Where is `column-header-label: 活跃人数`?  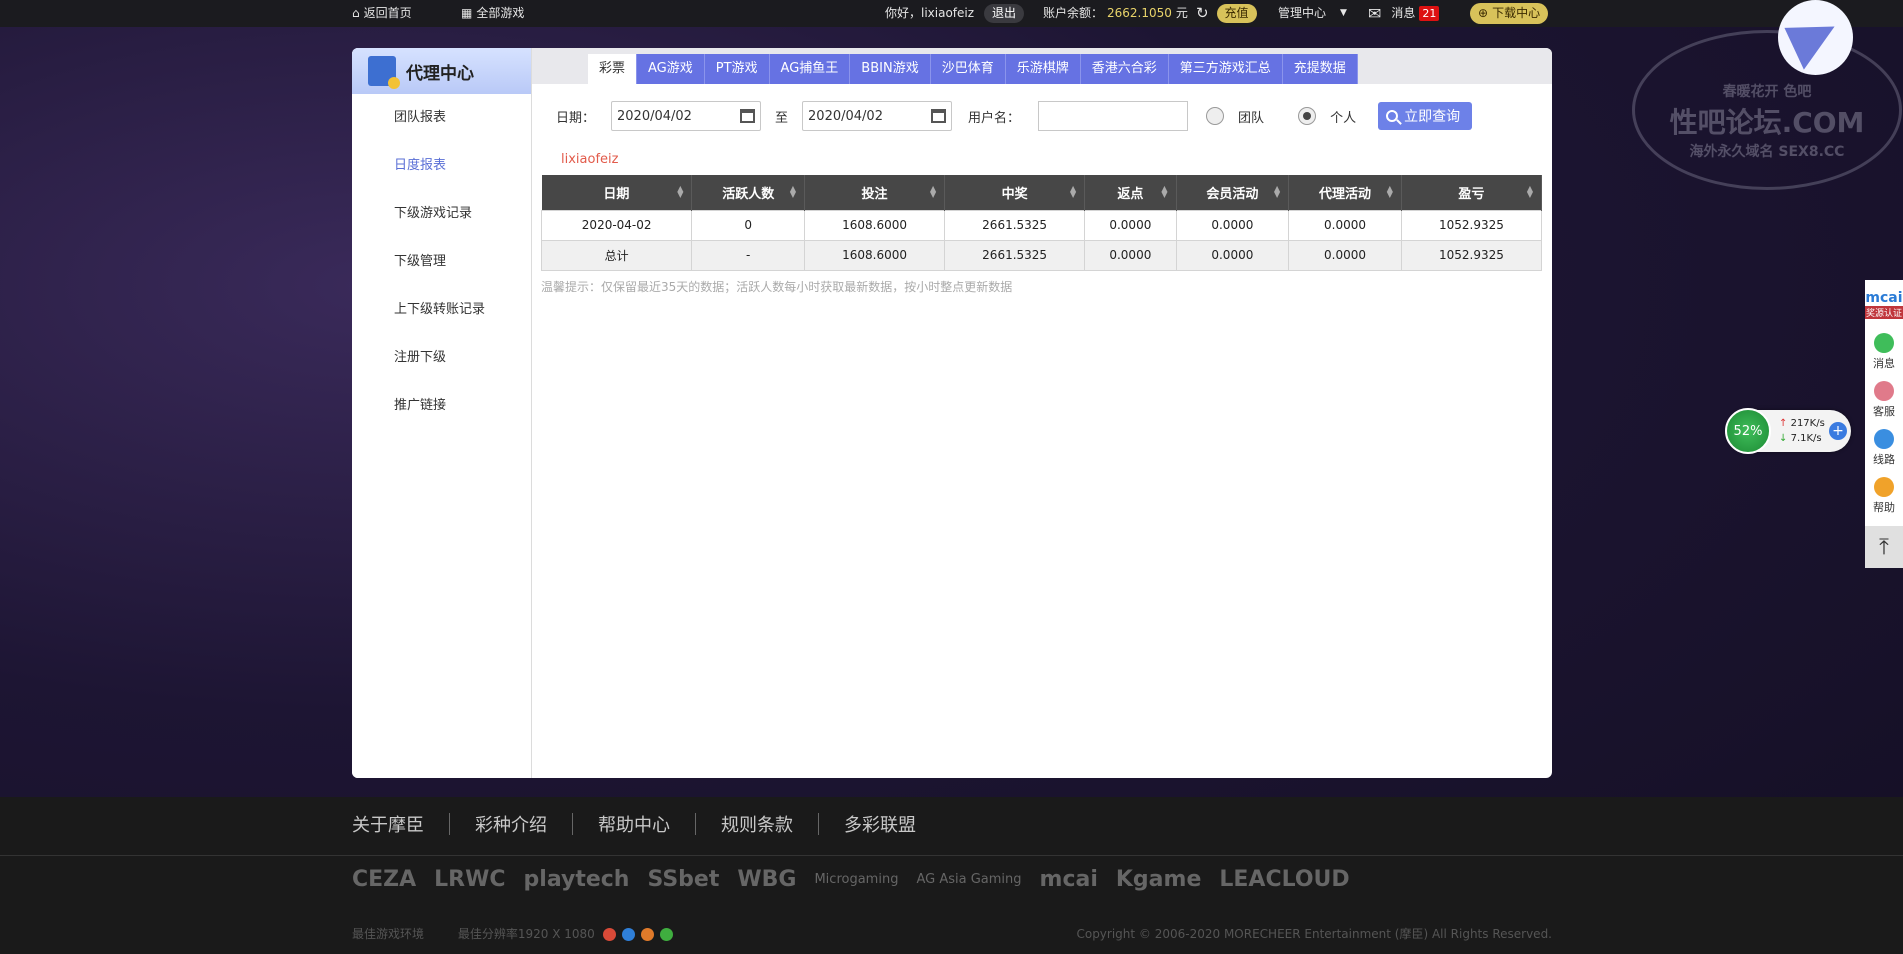
column-header-label: 活跃人数 is located at coordinates (748, 194).